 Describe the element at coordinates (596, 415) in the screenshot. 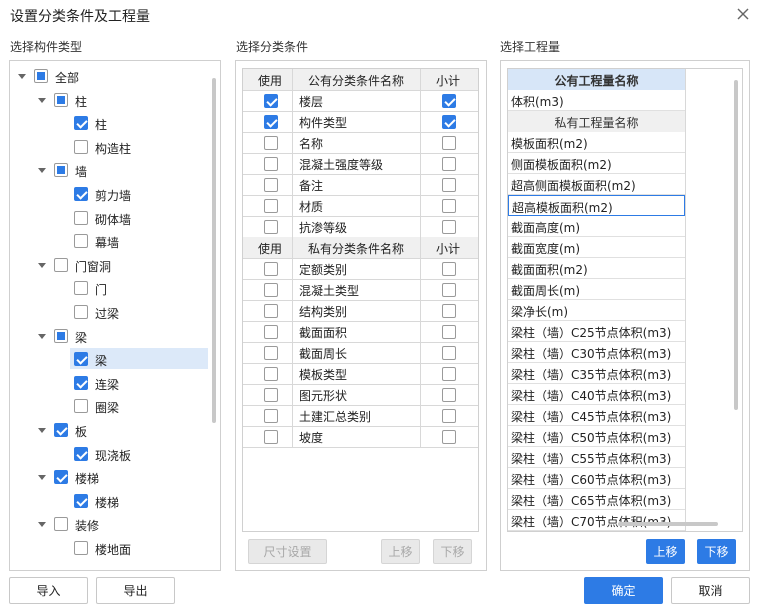

I see `quantity-row: 梁柱（墙）C45节点体积(m3)` at that location.